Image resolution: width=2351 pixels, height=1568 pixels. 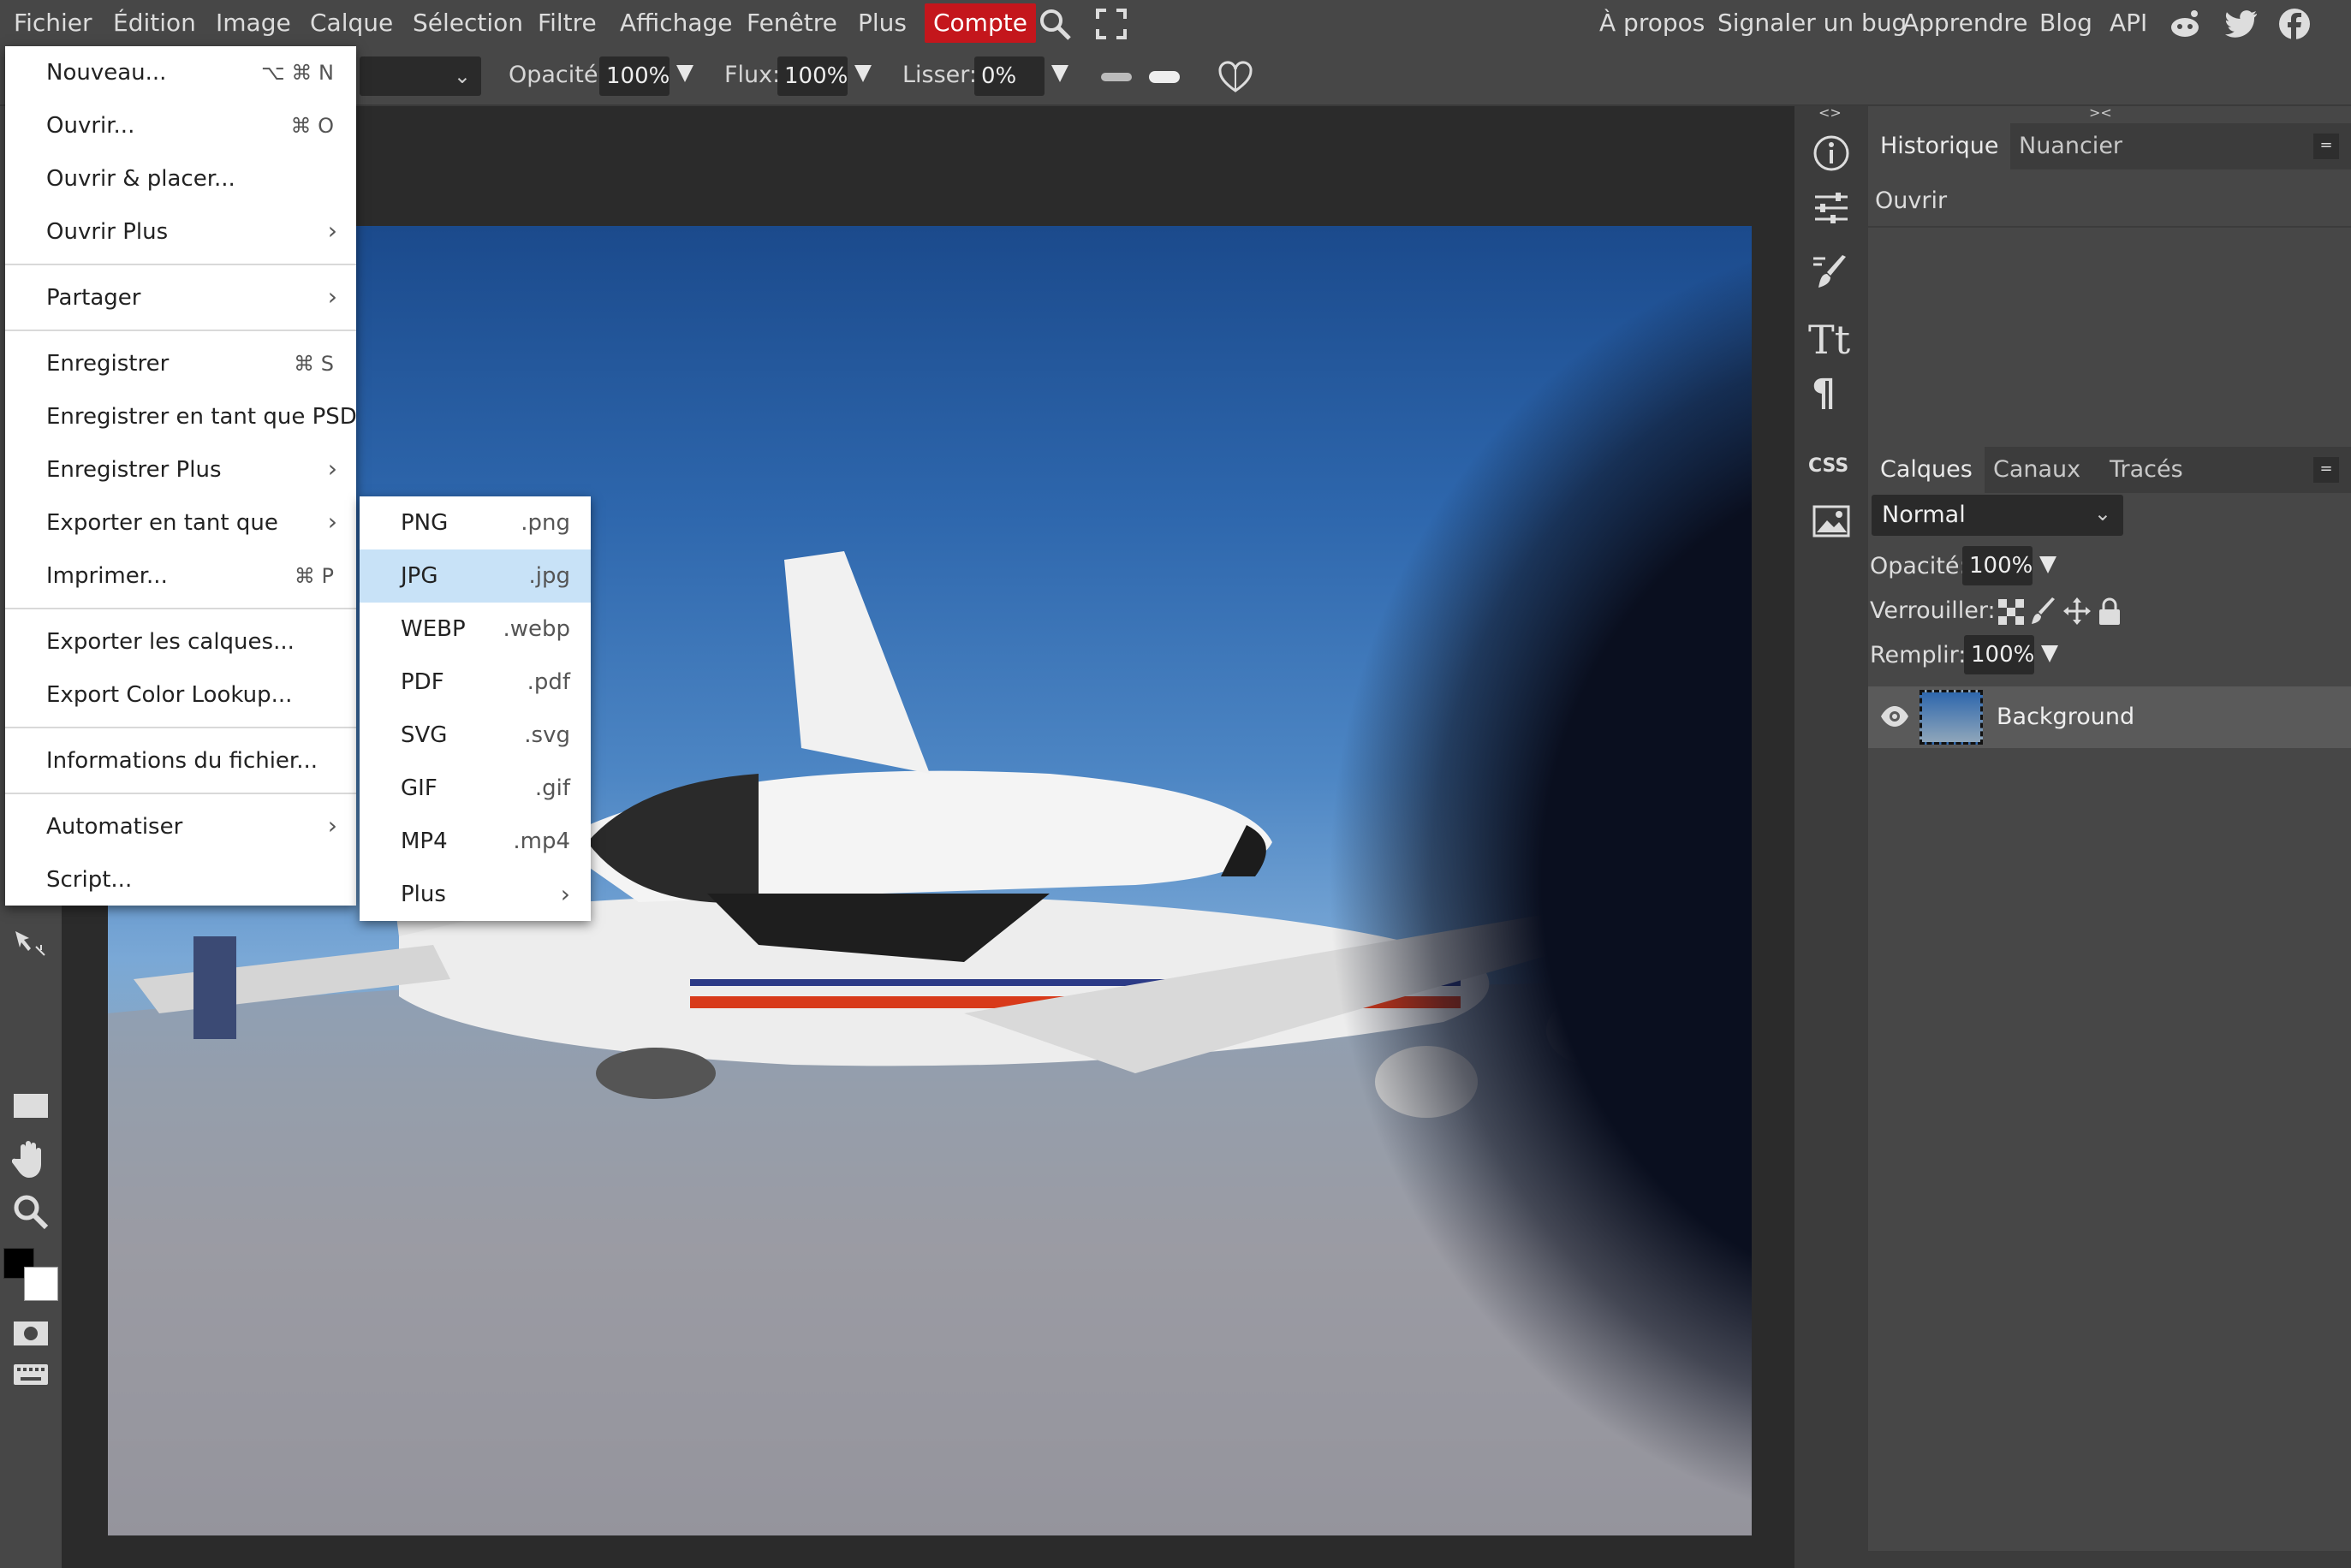 I want to click on menu-filtre: Filtre, so click(x=567, y=23).